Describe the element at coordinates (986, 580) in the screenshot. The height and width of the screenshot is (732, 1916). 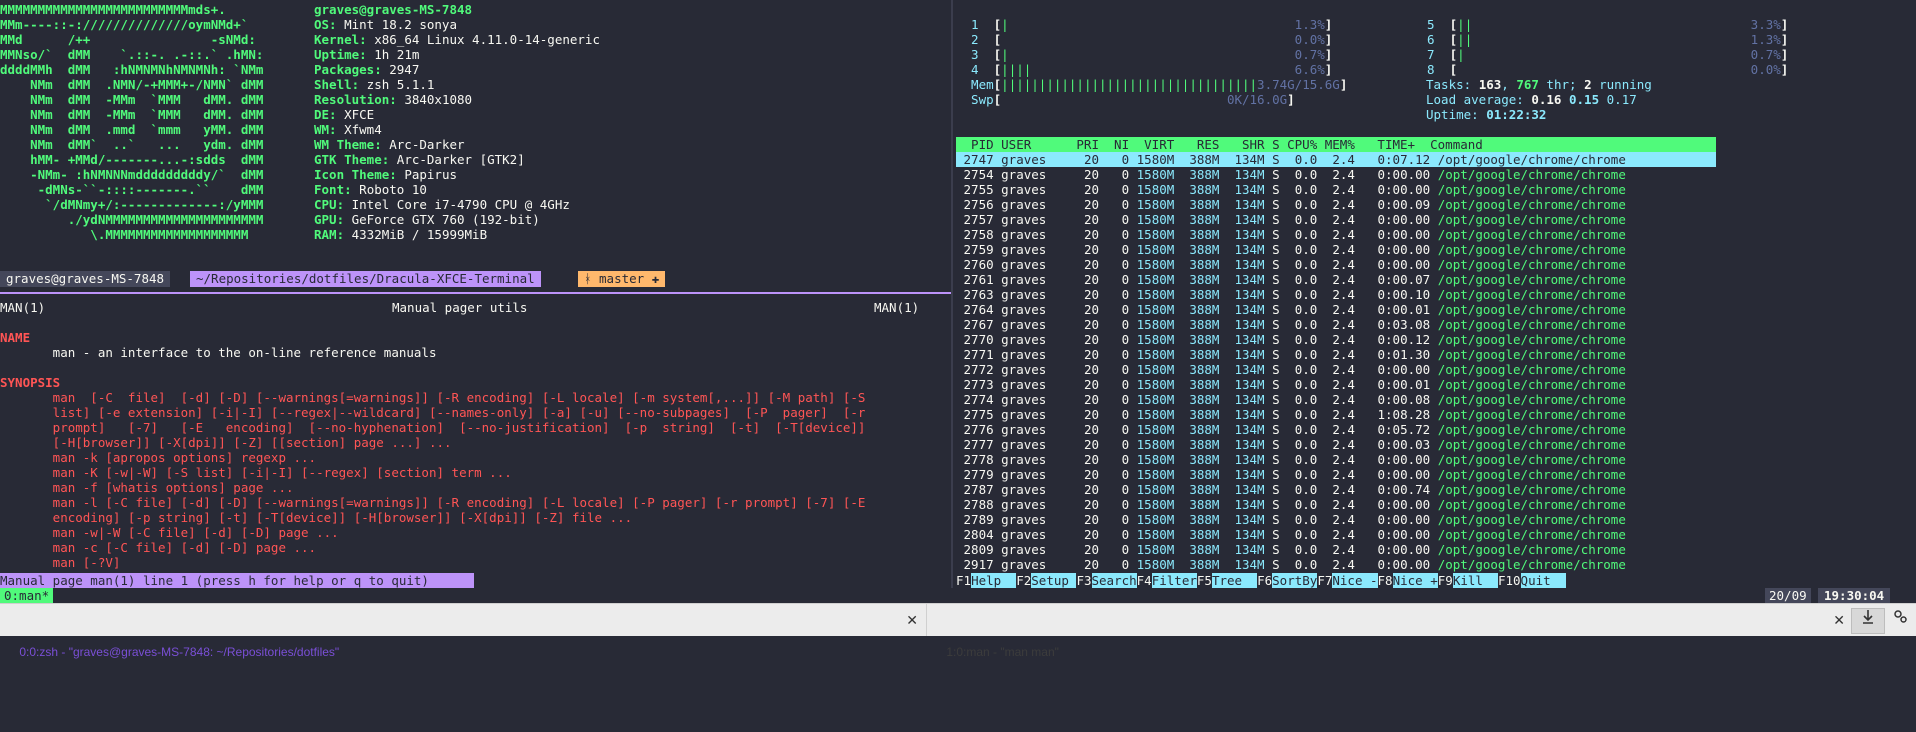
I see `htop-fkey-f1: F1Help` at that location.